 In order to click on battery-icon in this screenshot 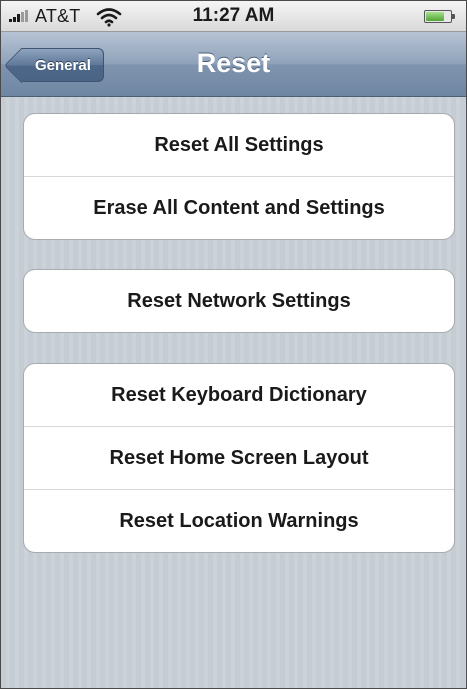, I will do `click(439, 16)`.